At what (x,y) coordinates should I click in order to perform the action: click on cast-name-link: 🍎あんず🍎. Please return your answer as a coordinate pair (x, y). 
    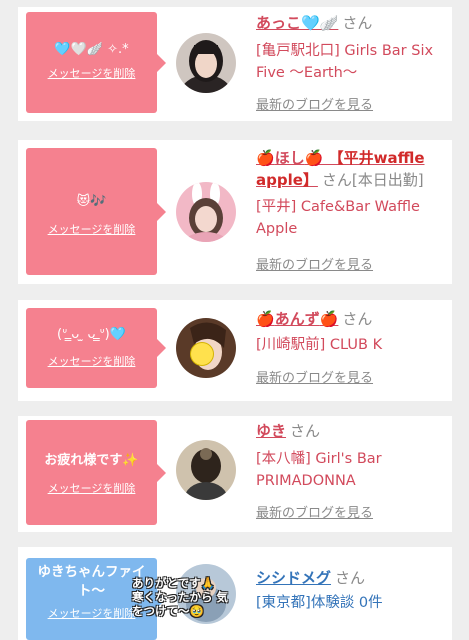
    Looking at the image, I should click on (297, 319).